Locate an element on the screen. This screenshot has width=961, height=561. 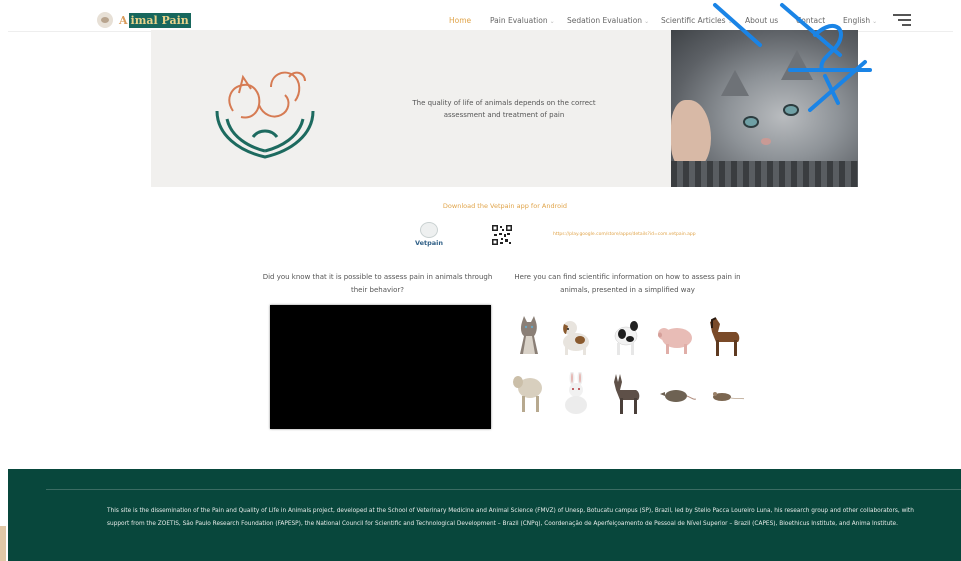
cow-species-link is located at coordinates (626, 336).